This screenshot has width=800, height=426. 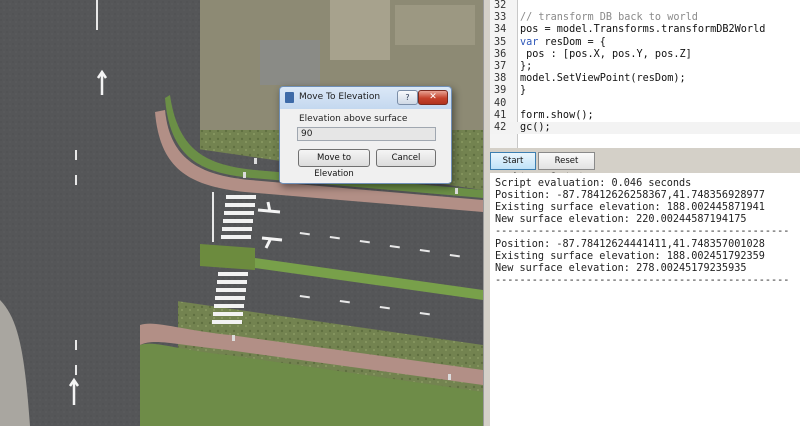 What do you see at coordinates (593, 183) in the screenshot?
I see `output-line: Script evaluation: 0.046 seconds` at bounding box center [593, 183].